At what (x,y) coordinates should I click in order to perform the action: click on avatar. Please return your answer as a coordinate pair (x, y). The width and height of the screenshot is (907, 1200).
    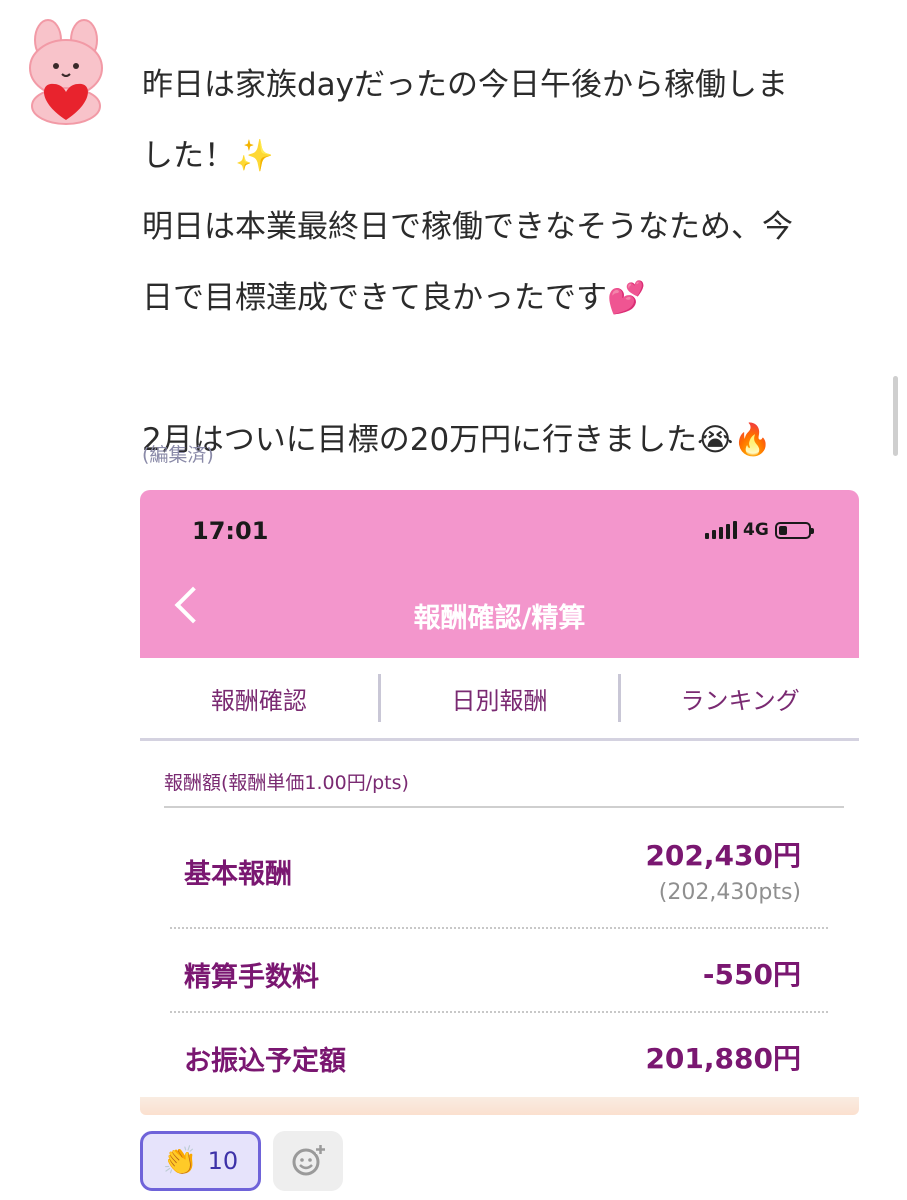
    Looking at the image, I should click on (66, 73).